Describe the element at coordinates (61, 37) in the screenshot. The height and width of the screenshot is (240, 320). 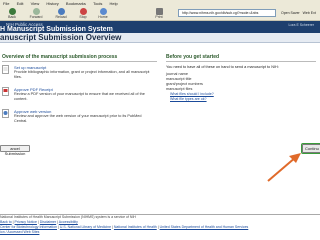
I see `page-title: anuscript Submission Overview` at that location.